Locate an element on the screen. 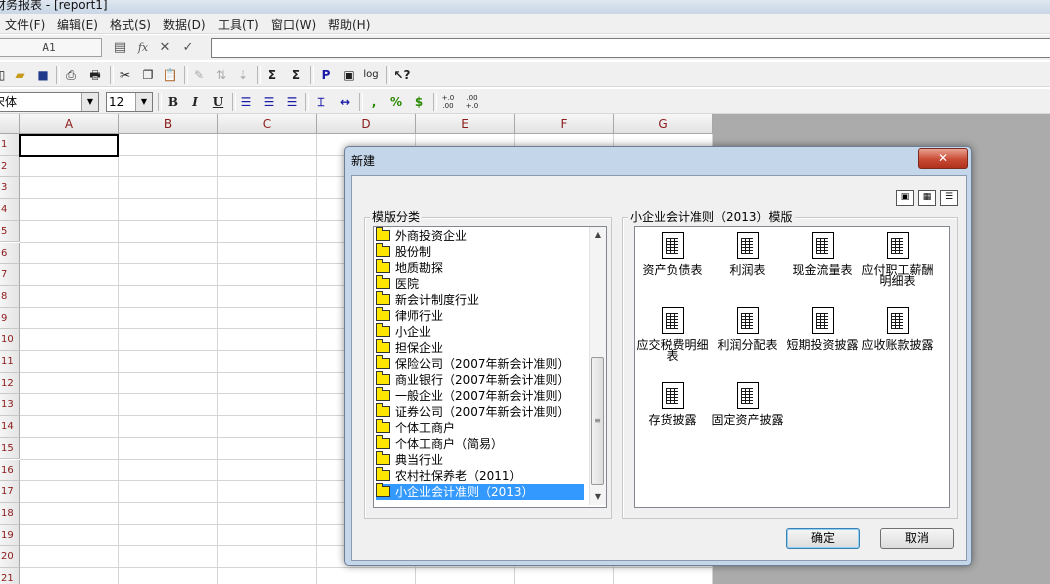  bold-button: B is located at coordinates (173, 102).